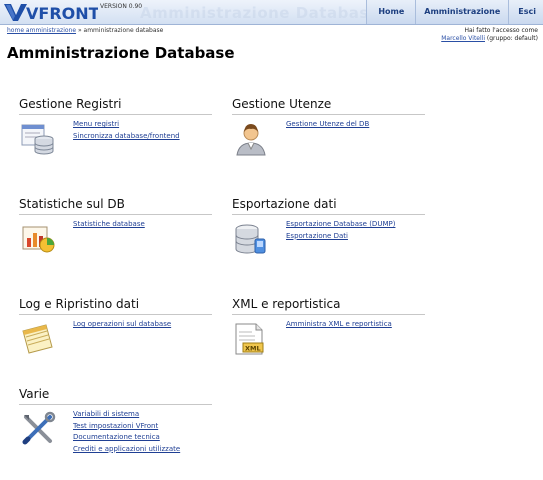 The height and width of the screenshot is (480, 543). Describe the element at coordinates (115, 306) in the screenshot. I see `section-title: Log e Ripristino dati` at that location.